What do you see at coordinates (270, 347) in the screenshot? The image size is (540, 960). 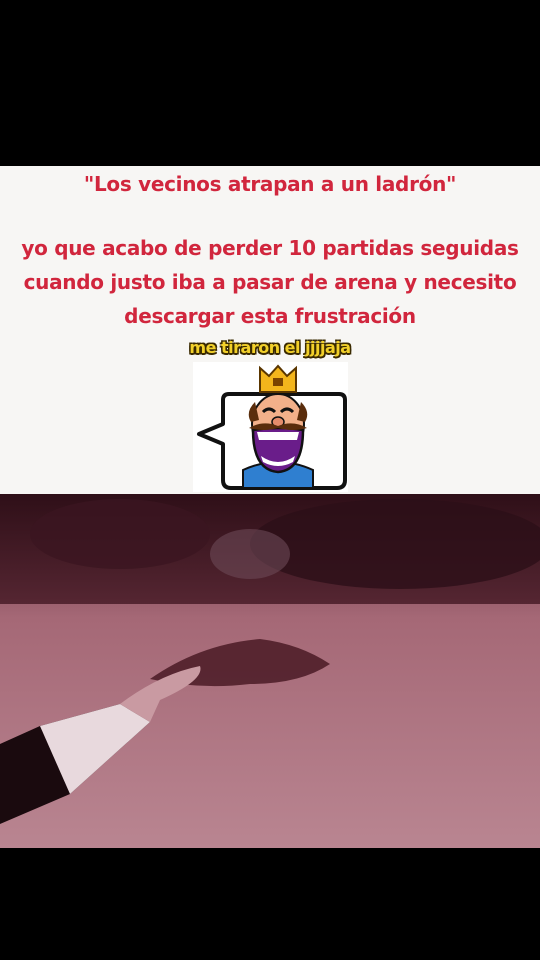 I see `sticker-text: me tiraron el jjjjaja` at bounding box center [270, 347].